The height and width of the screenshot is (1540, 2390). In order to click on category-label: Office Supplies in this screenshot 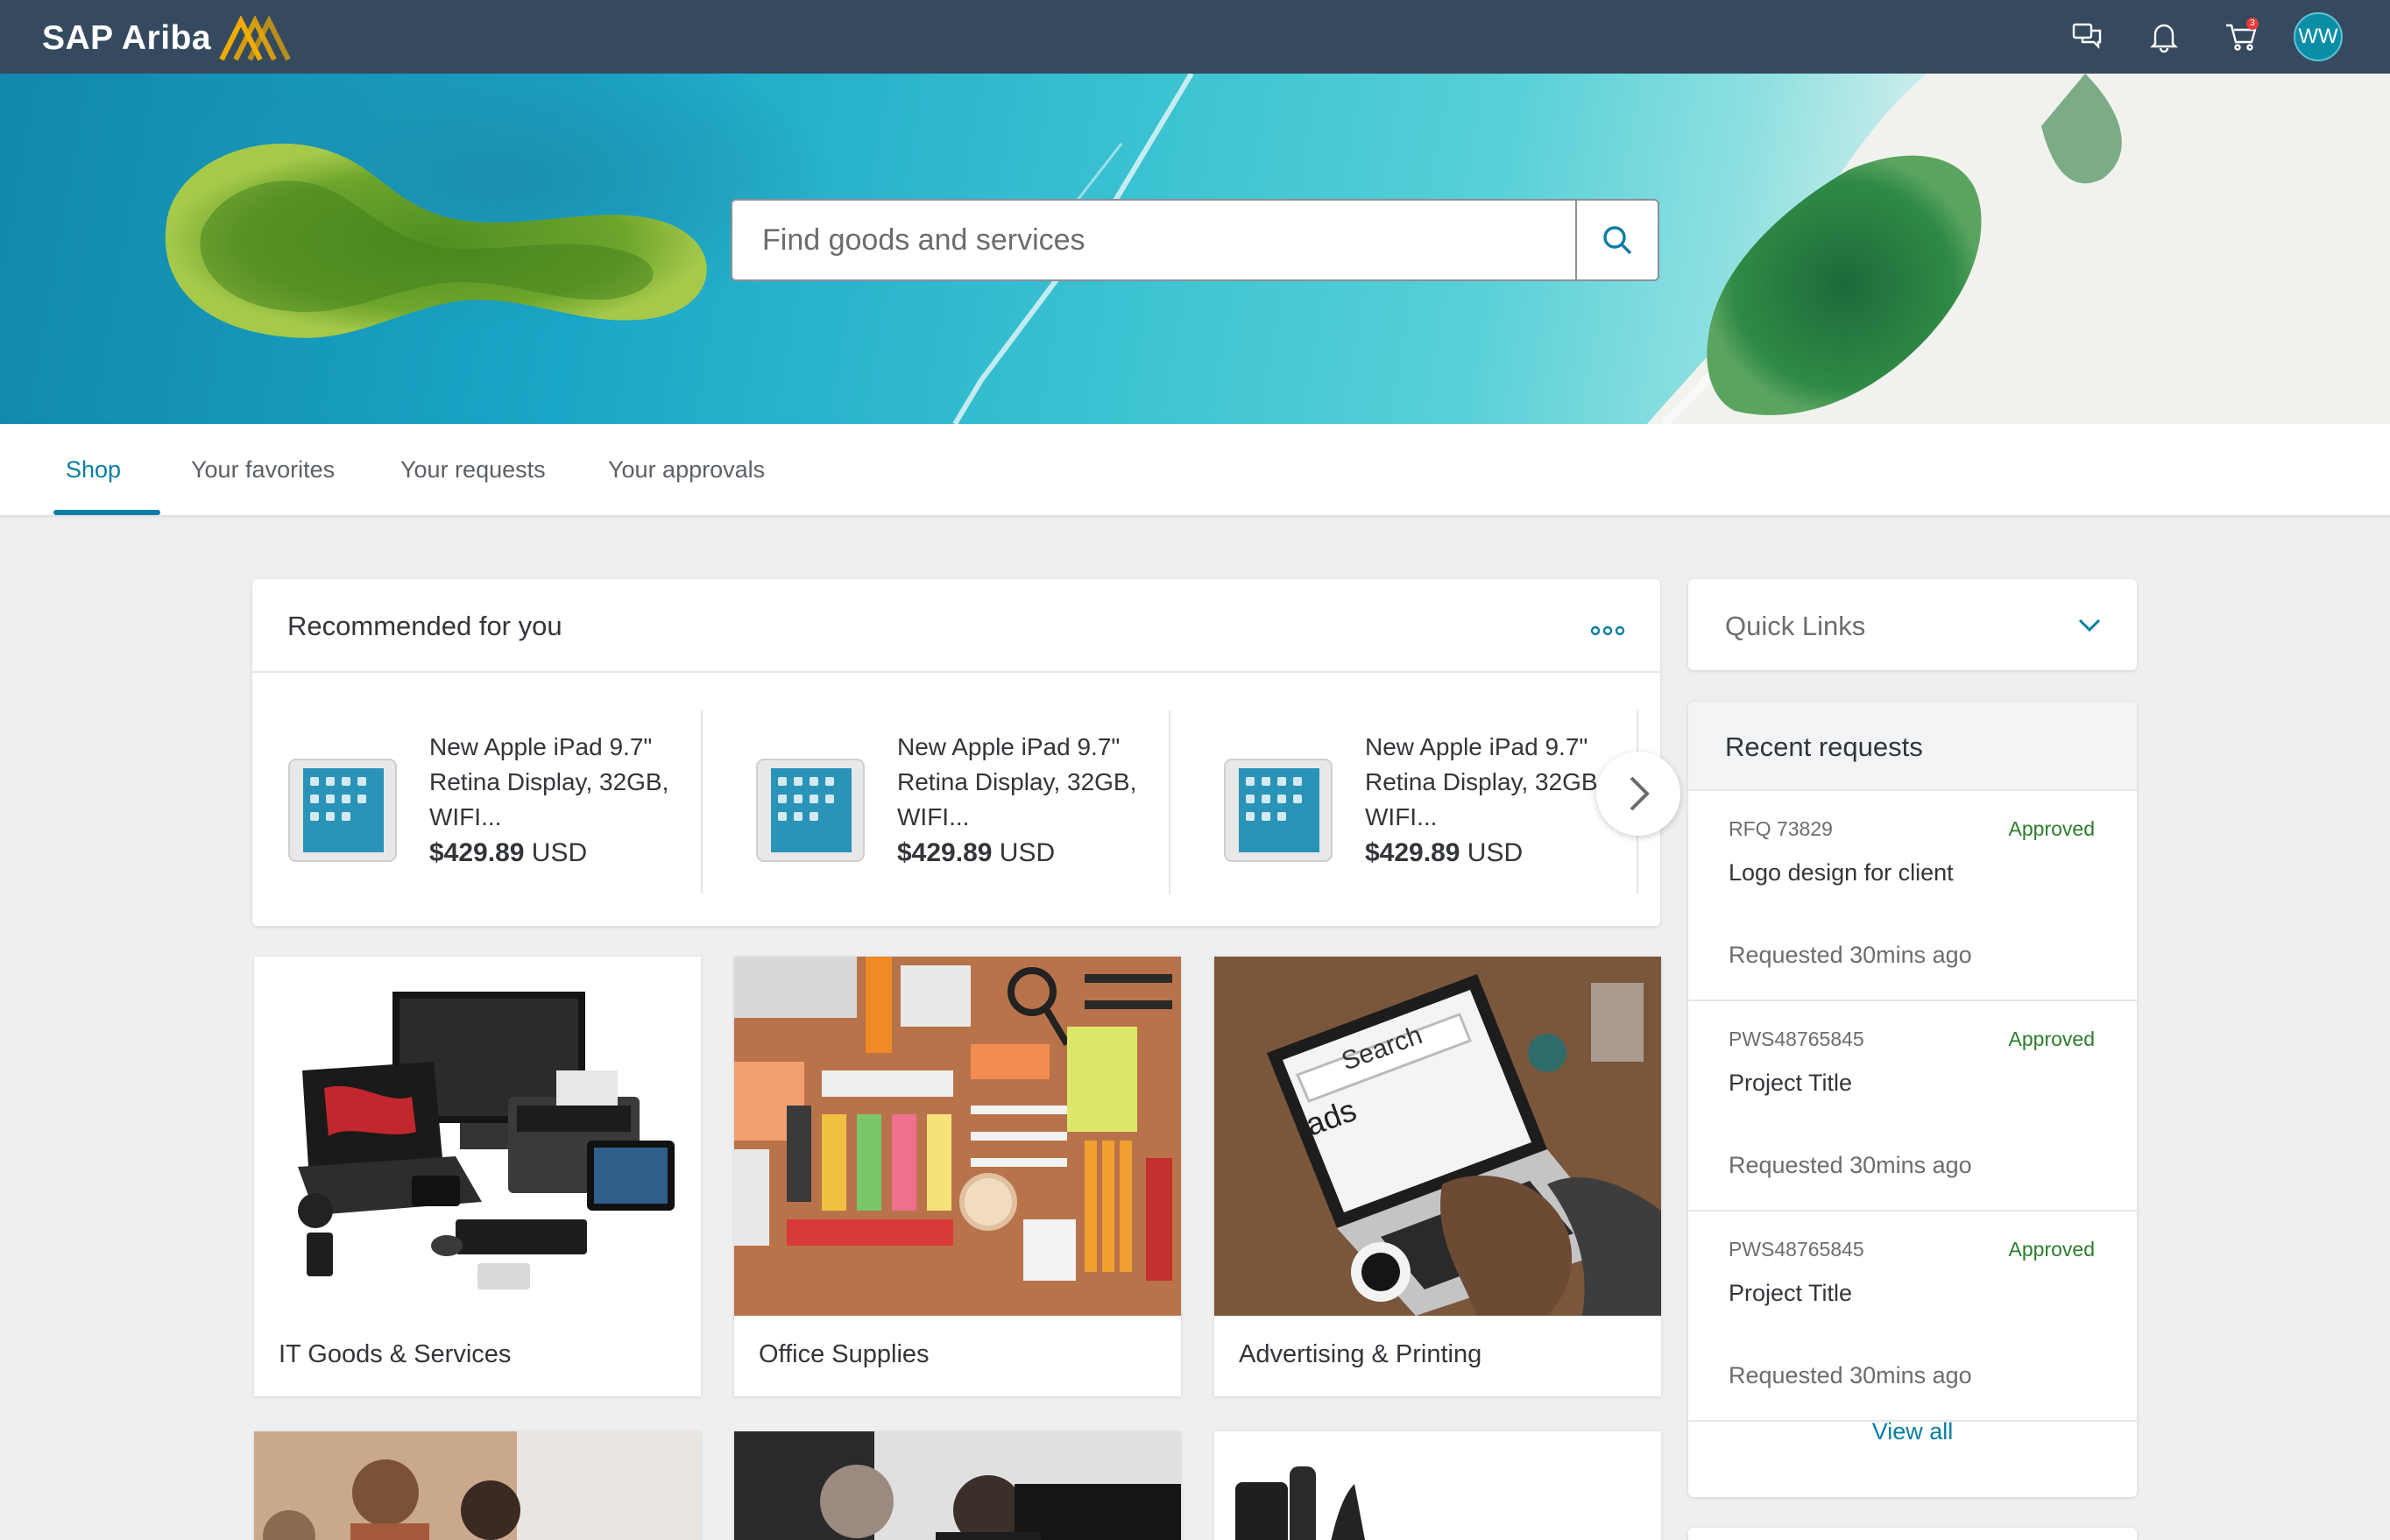, I will do `click(844, 1354)`.